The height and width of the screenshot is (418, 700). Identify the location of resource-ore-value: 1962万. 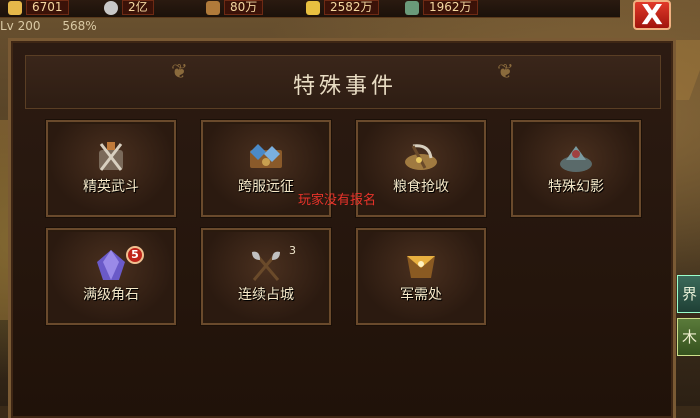
(450, 7).